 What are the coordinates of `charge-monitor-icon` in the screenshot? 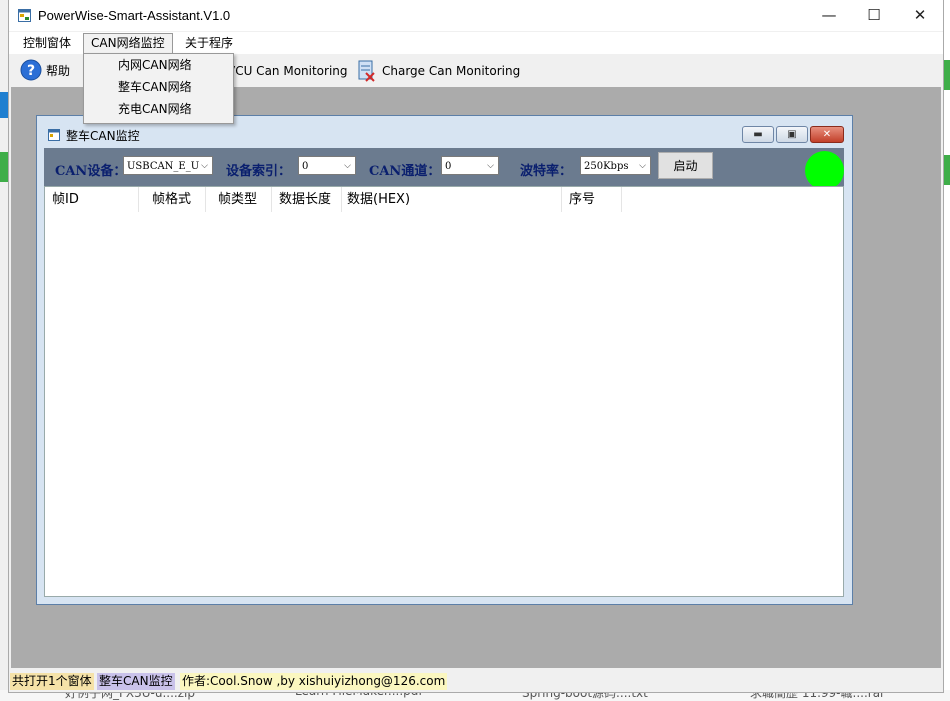 It's located at (367, 71).